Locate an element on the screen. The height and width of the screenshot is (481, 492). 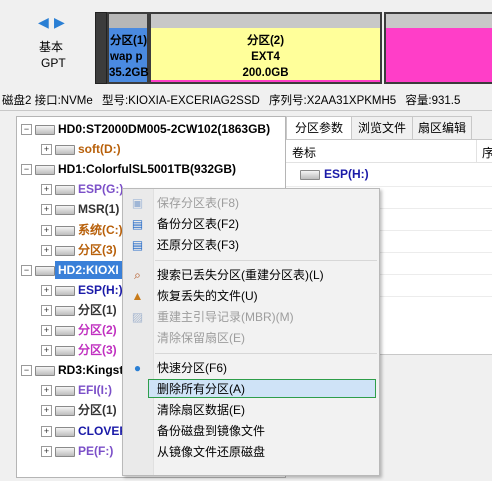
tree-disk-item: − HD0:ST2000DM005-2CW102(1863GB) is located at coordinates (150, 129).